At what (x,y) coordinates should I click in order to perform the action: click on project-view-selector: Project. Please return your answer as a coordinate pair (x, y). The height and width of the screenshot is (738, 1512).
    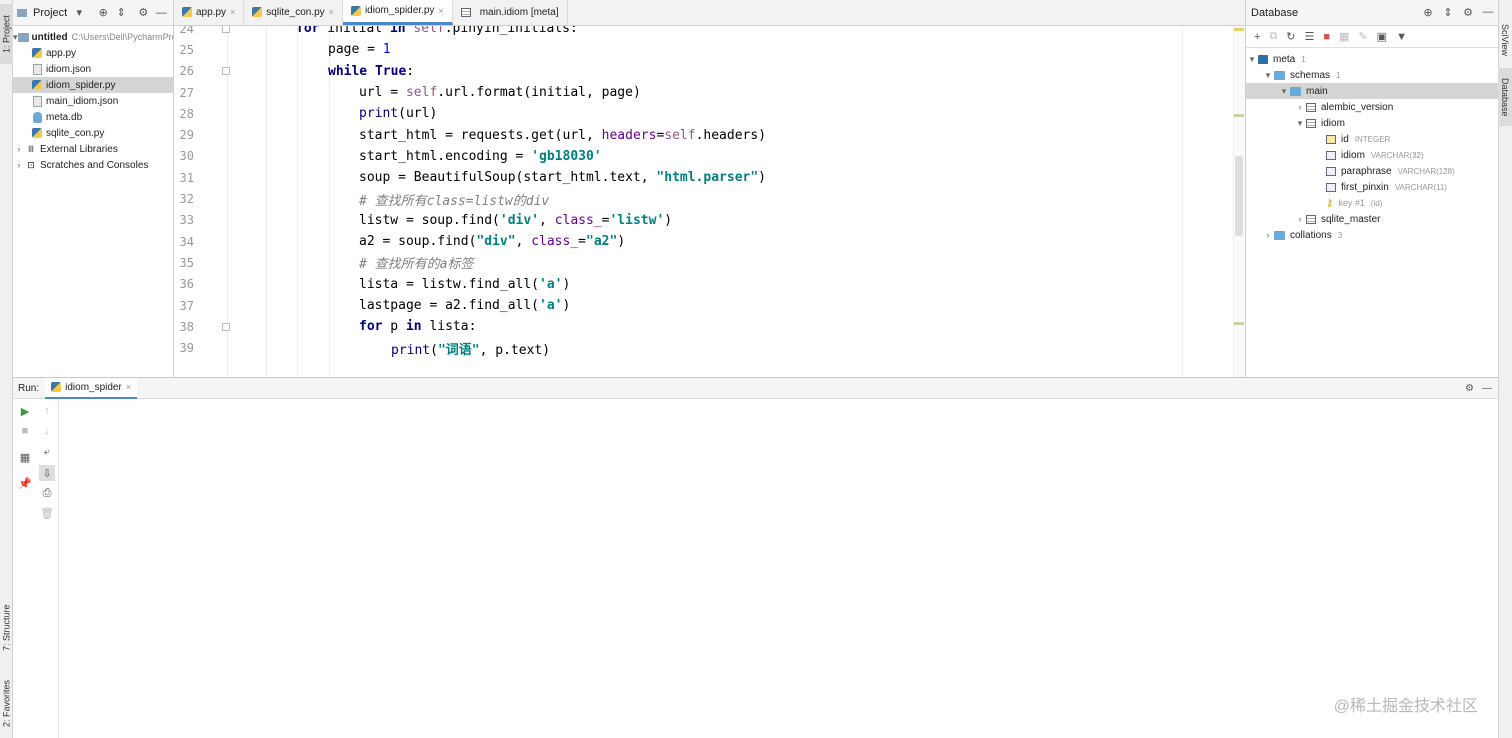
    Looking at the image, I should click on (50, 13).